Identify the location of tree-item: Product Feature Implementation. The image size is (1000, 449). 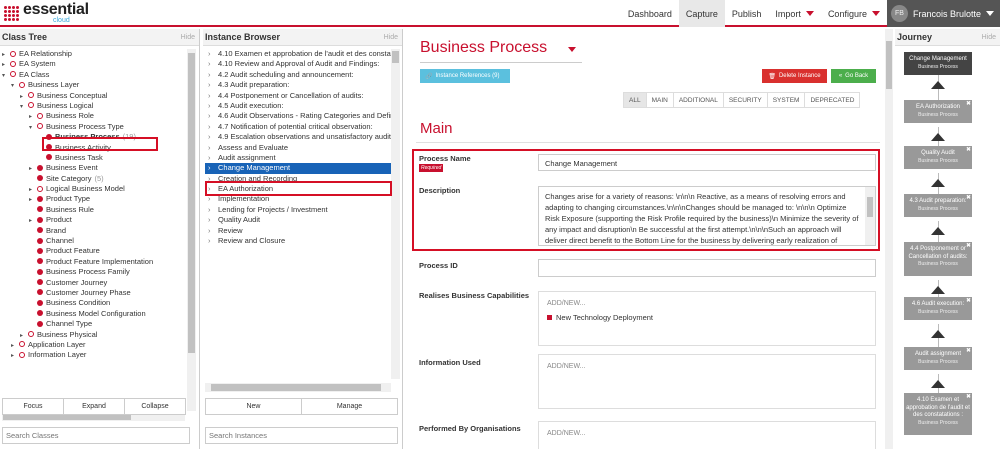
(93, 262).